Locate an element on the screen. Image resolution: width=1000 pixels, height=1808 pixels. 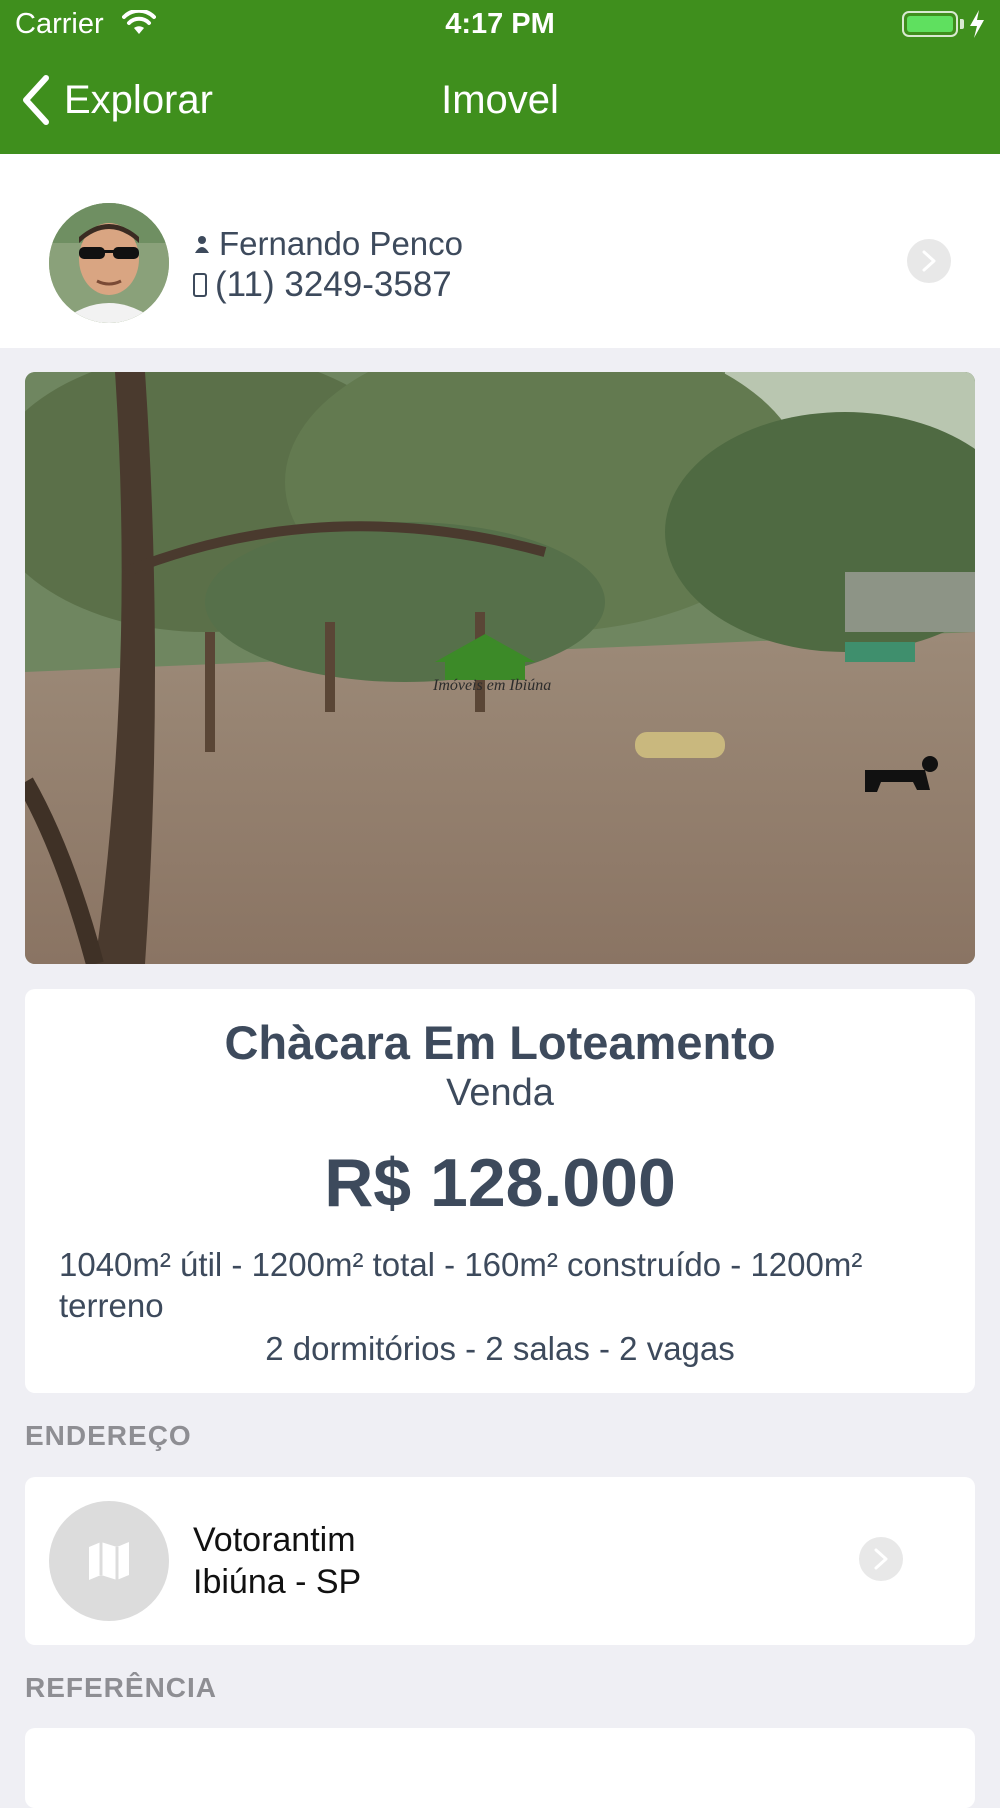
property-rooms: 2 dormitórios - 2 salas - 2 vagas is located at coordinates (500, 1348).